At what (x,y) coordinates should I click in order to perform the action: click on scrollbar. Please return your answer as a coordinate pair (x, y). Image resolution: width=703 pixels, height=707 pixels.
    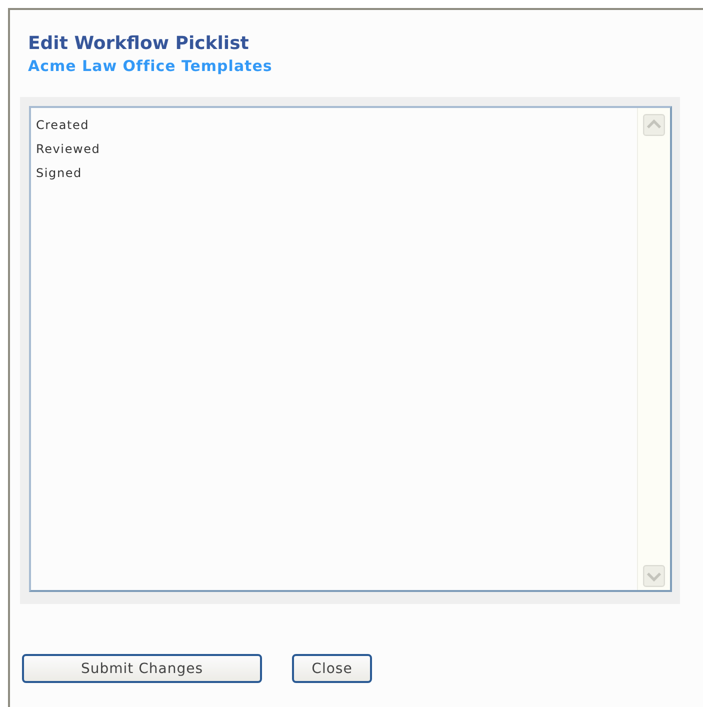
    Looking at the image, I should click on (653, 349).